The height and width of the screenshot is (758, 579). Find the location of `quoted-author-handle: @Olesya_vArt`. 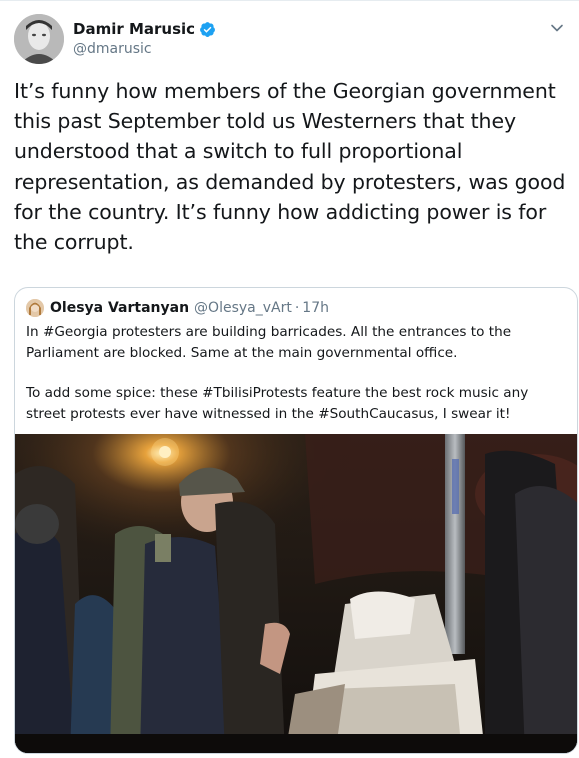

quoted-author-handle: @Olesya_vArt is located at coordinates (243, 308).